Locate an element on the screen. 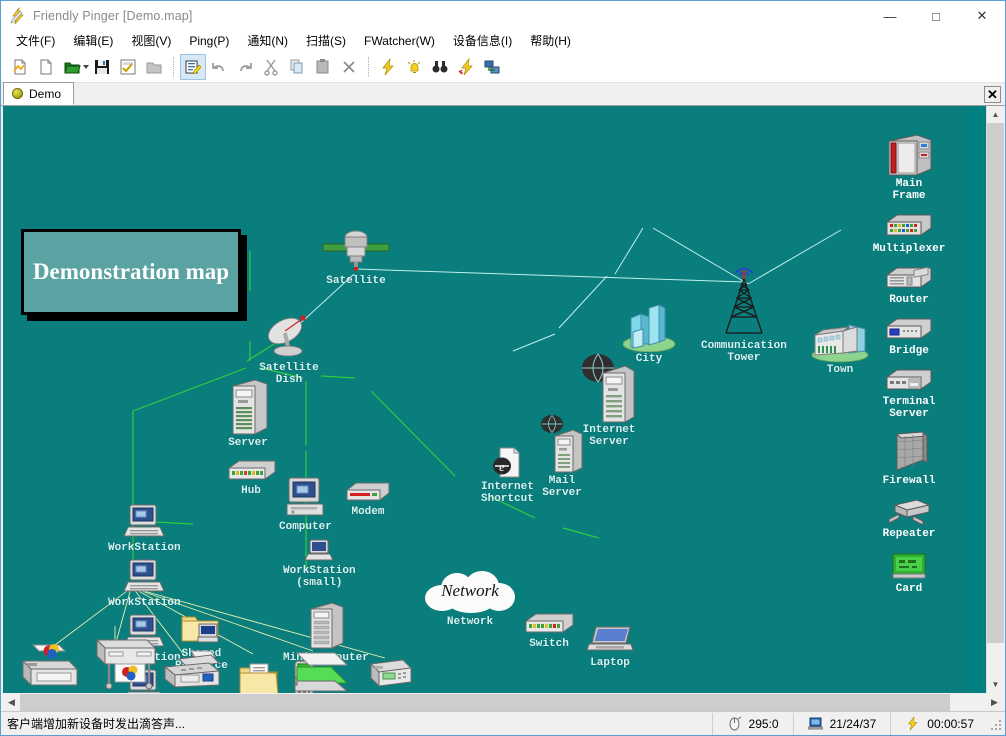  horizontal-scrollbar: ◀ ▶ is located at coordinates (503, 702).